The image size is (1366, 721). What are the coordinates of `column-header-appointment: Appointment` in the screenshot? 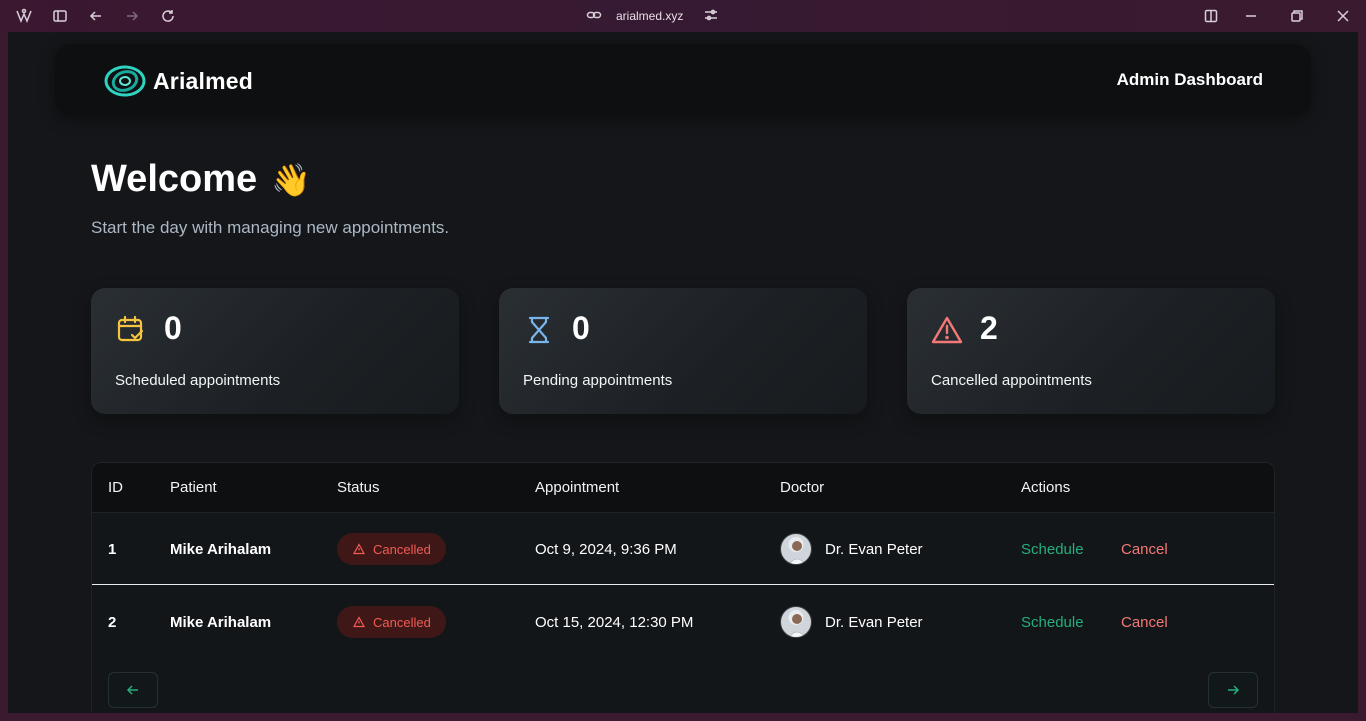 It's located at (577, 487).